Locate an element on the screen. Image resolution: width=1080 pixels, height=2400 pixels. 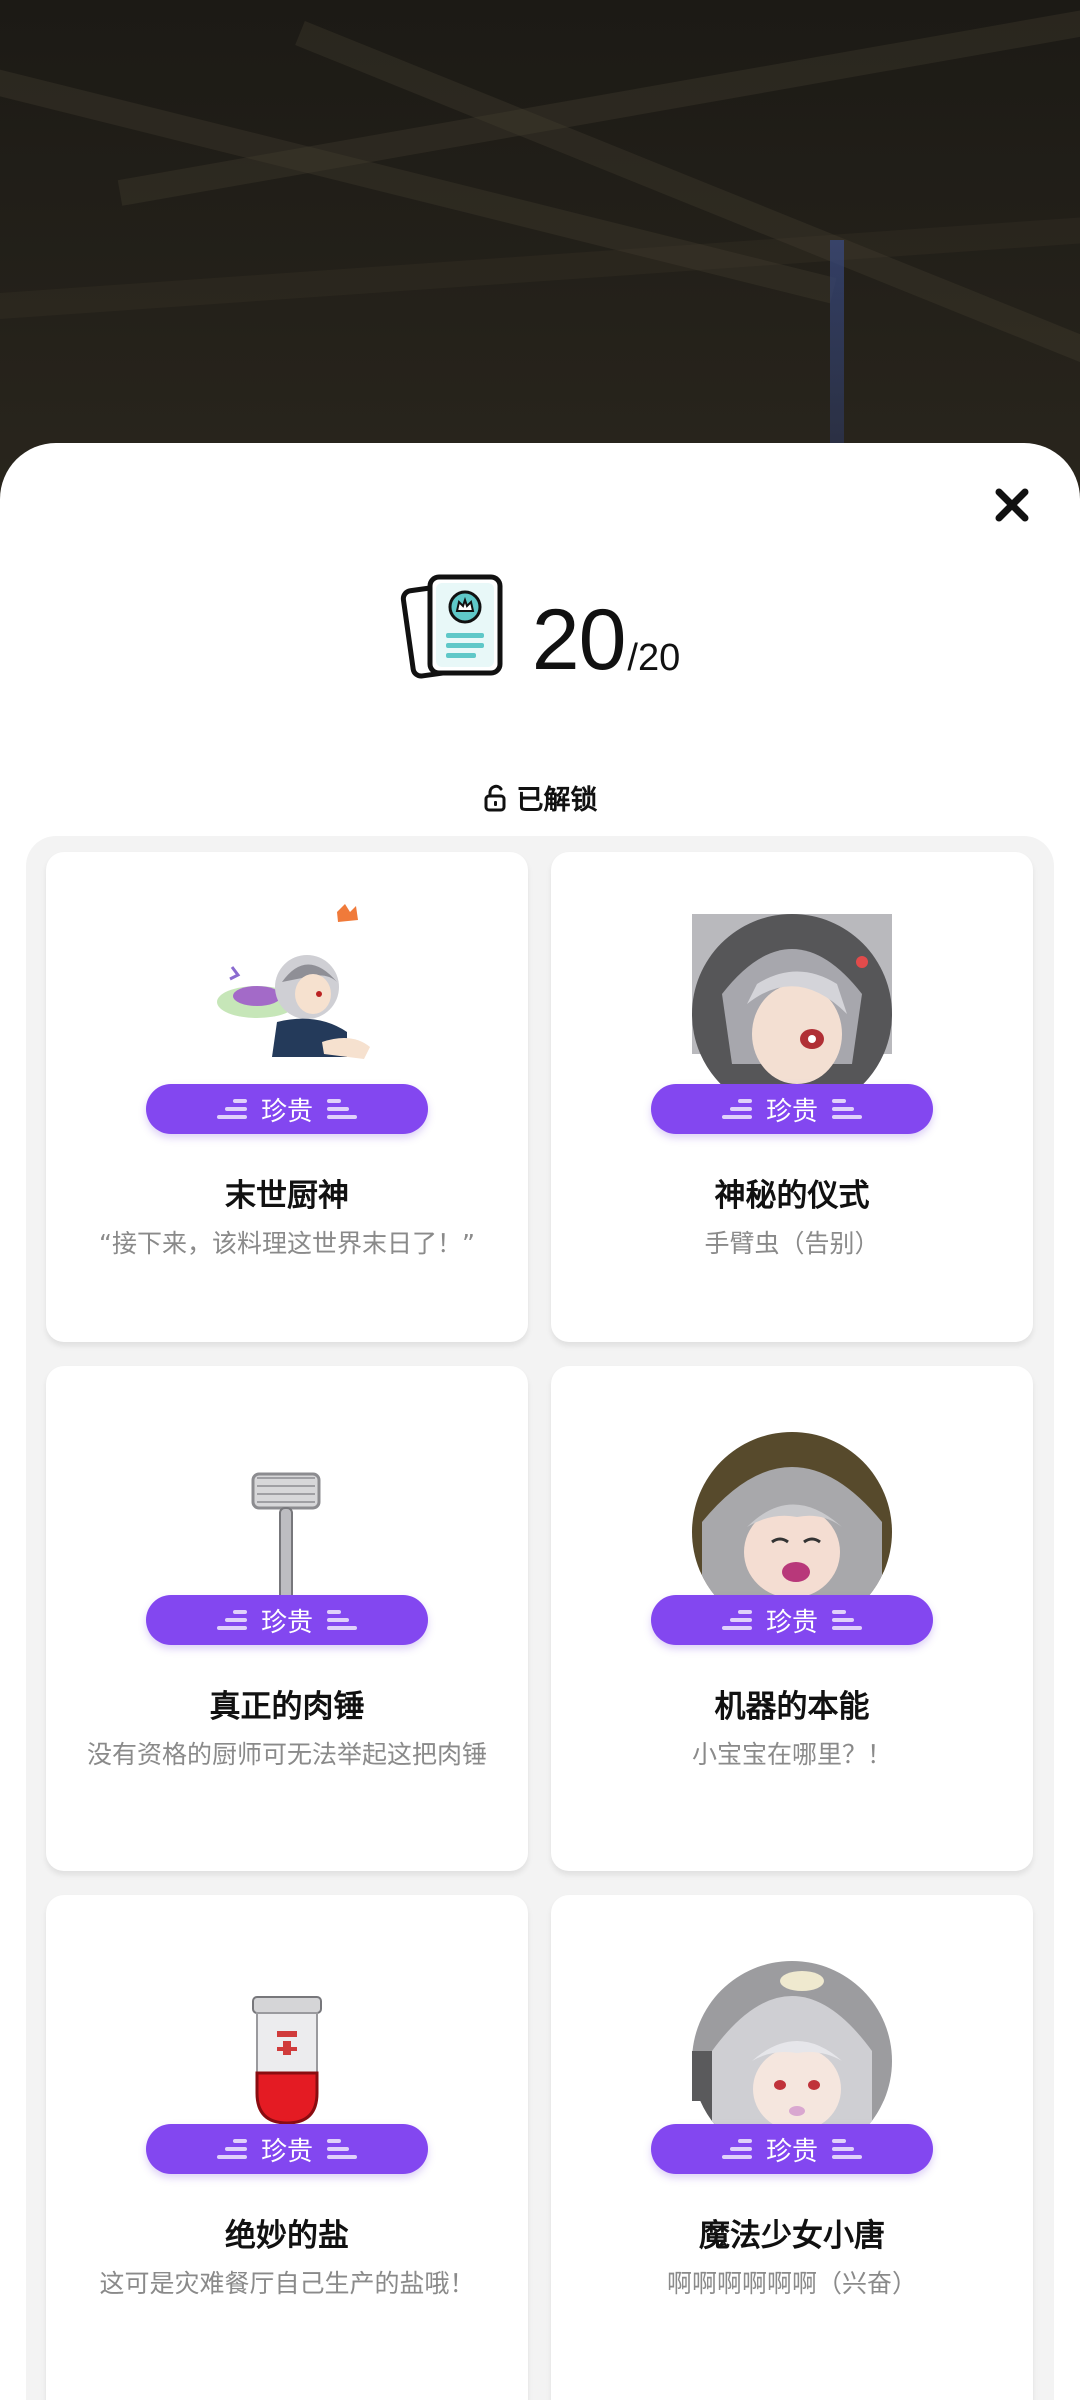
card-collection-icon is located at coordinates (451, 626).